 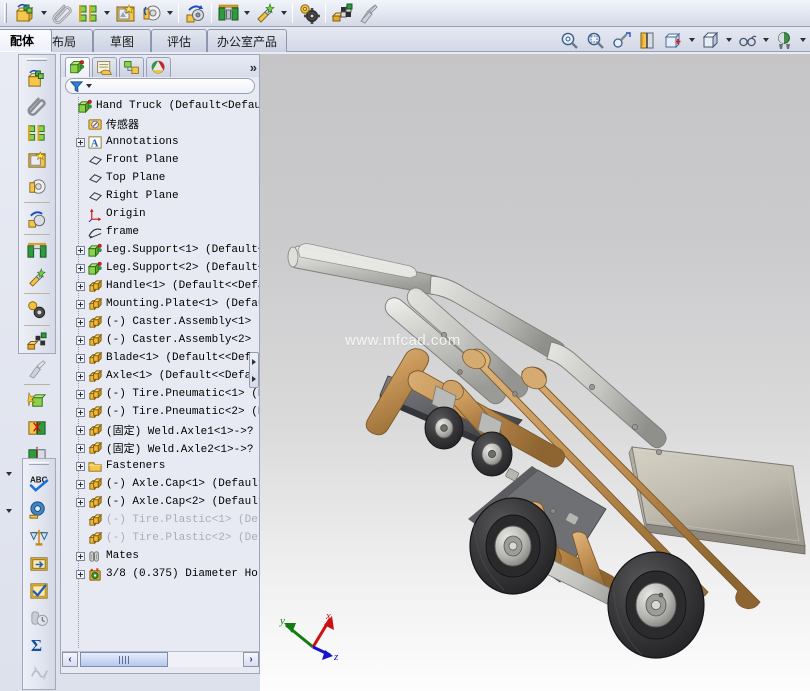 What do you see at coordinates (26, 40) in the screenshot?
I see `tab-assembly: 配体` at bounding box center [26, 40].